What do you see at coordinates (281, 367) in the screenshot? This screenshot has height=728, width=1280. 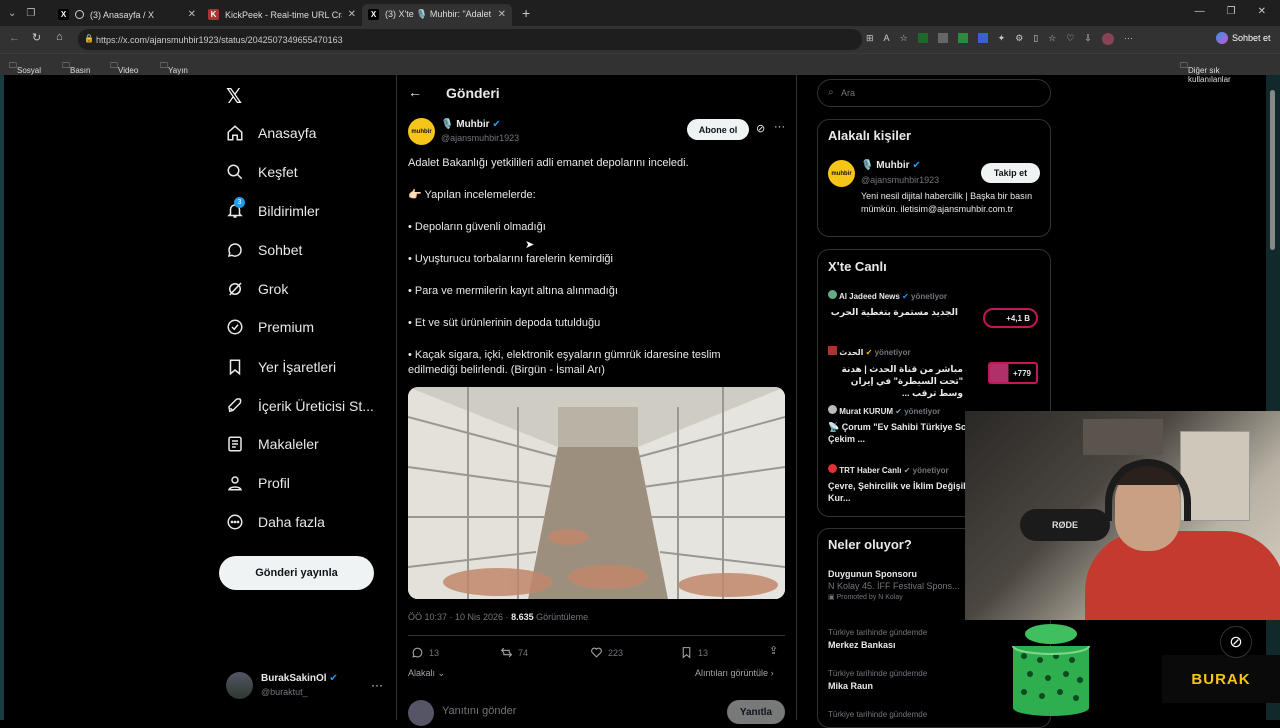 I see `nav-bookmarks: Yer İşaretleri` at bounding box center [281, 367].